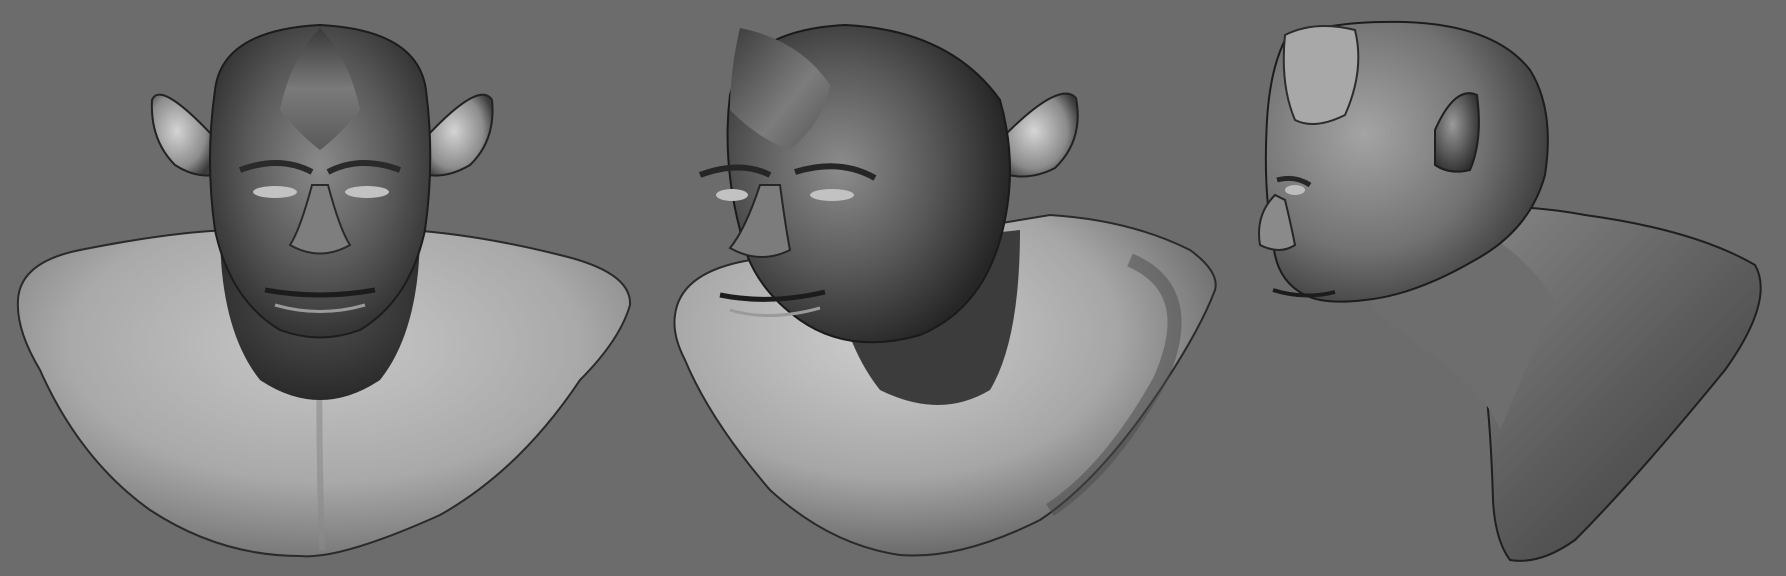 The image size is (1786, 576). Describe the element at coordinates (1321, 75) in the screenshot. I see `head-crest` at that location.